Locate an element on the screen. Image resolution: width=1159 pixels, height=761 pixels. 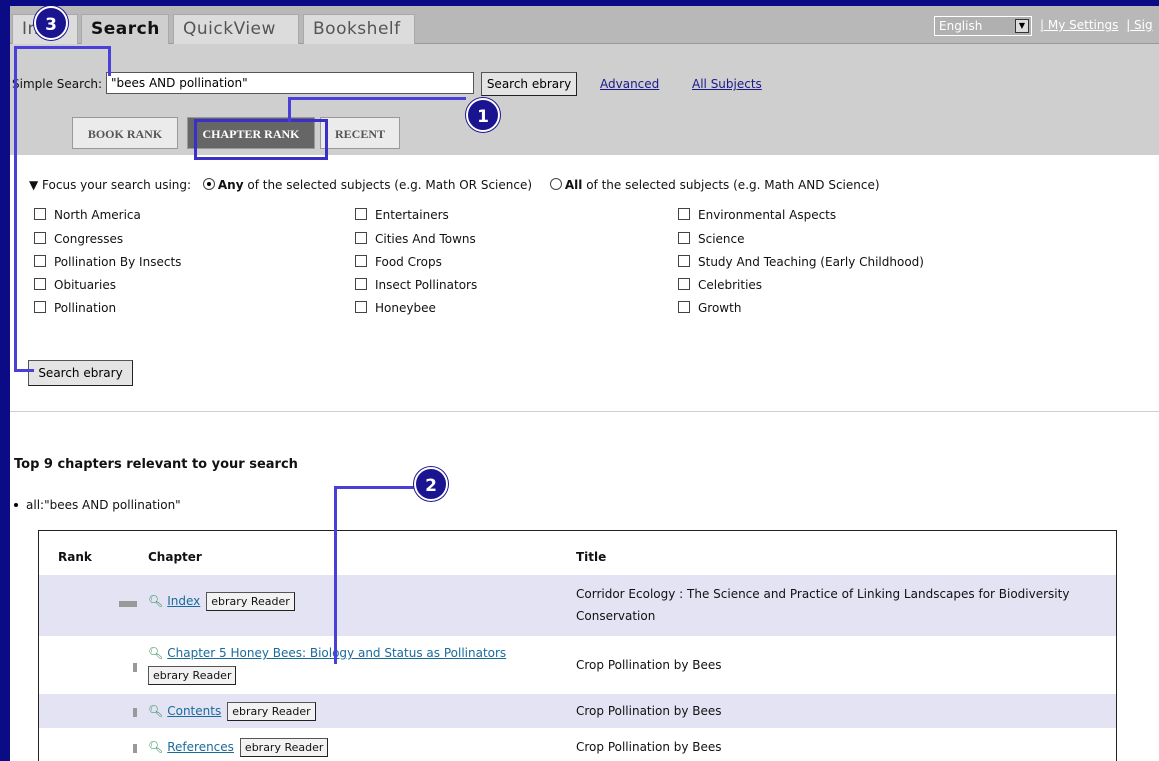
subject-checkbox: Entertainers is located at coordinates (402, 215).